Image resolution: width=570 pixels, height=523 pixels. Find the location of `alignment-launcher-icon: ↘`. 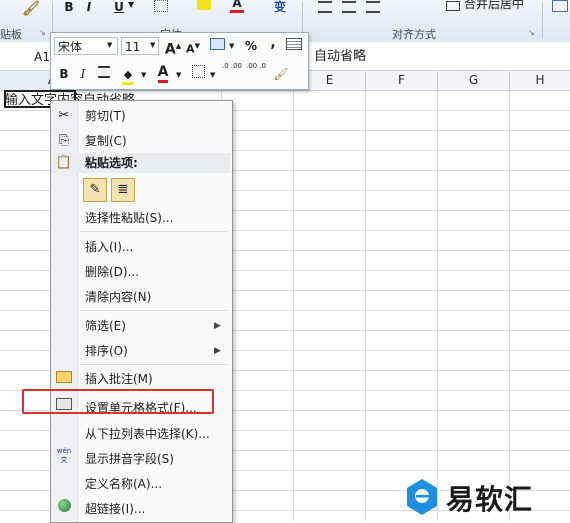

alignment-launcher-icon: ↘ is located at coordinates (531, 32).